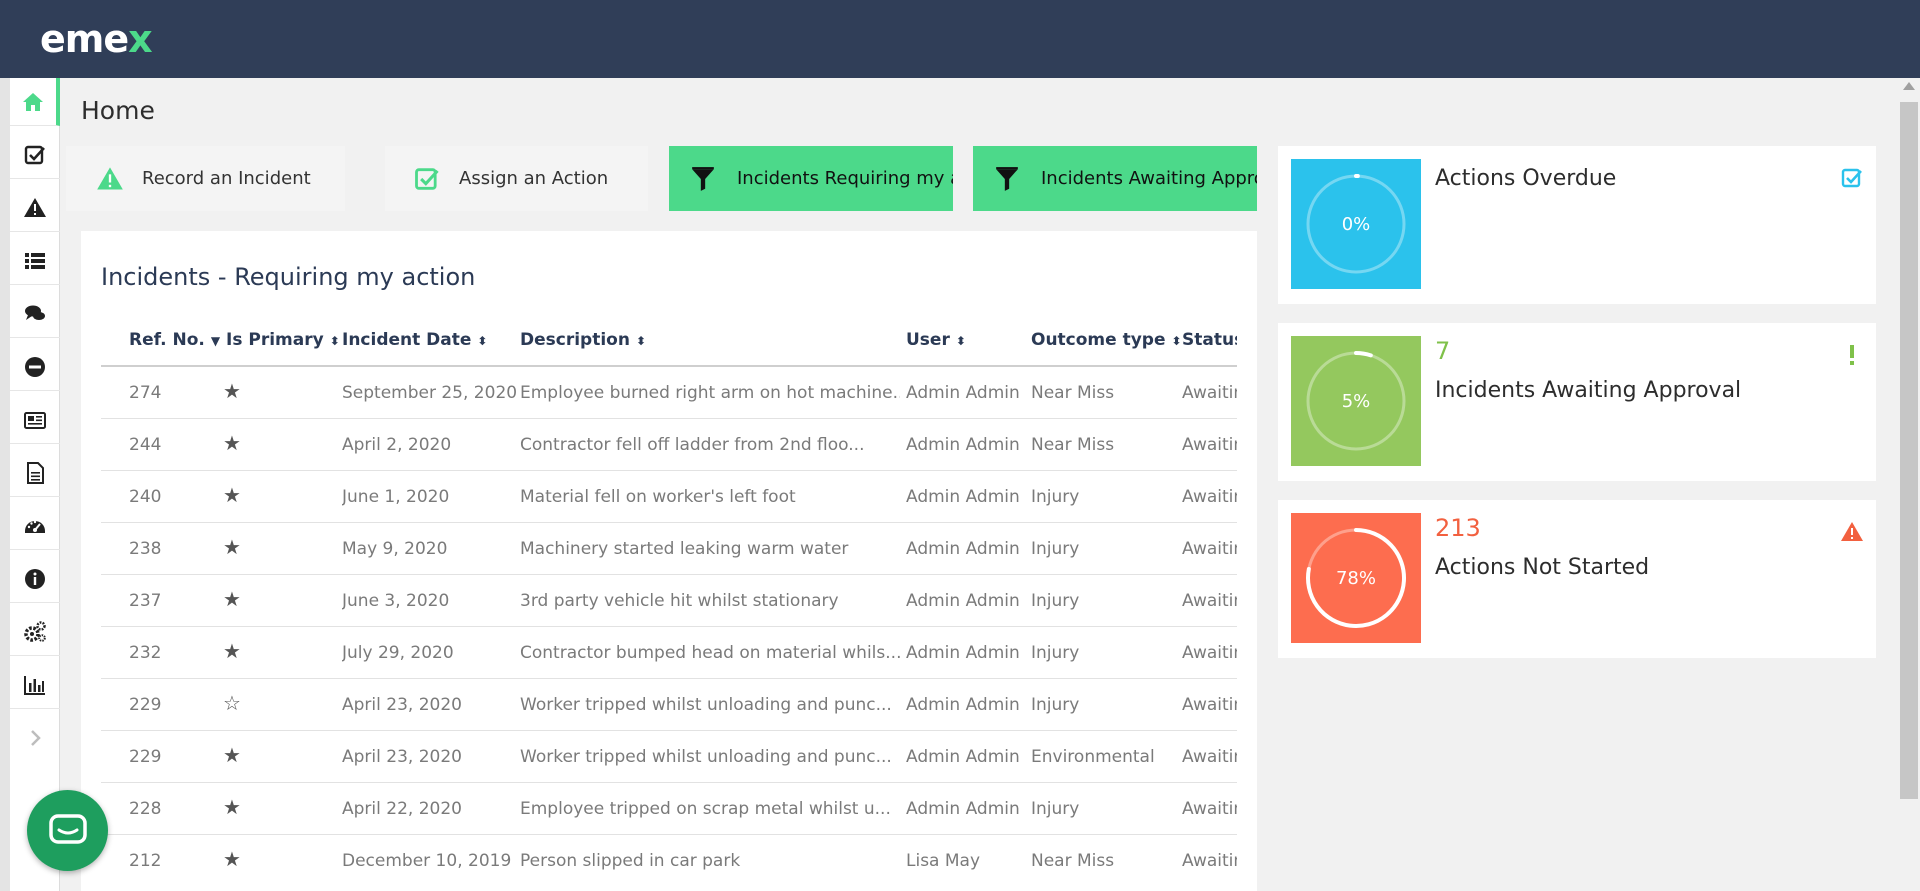 Image resolution: width=1920 pixels, height=891 pixels. I want to click on sidebar-item-comments, so click(35, 314).